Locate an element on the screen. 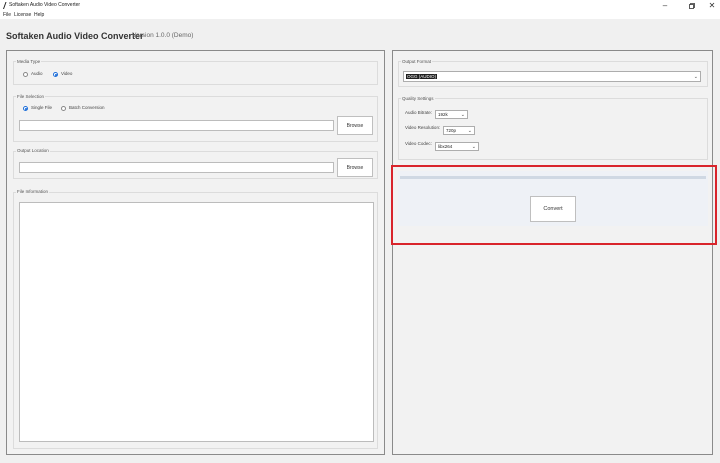 The height and width of the screenshot is (463, 720). output-path-input is located at coordinates (176, 167).